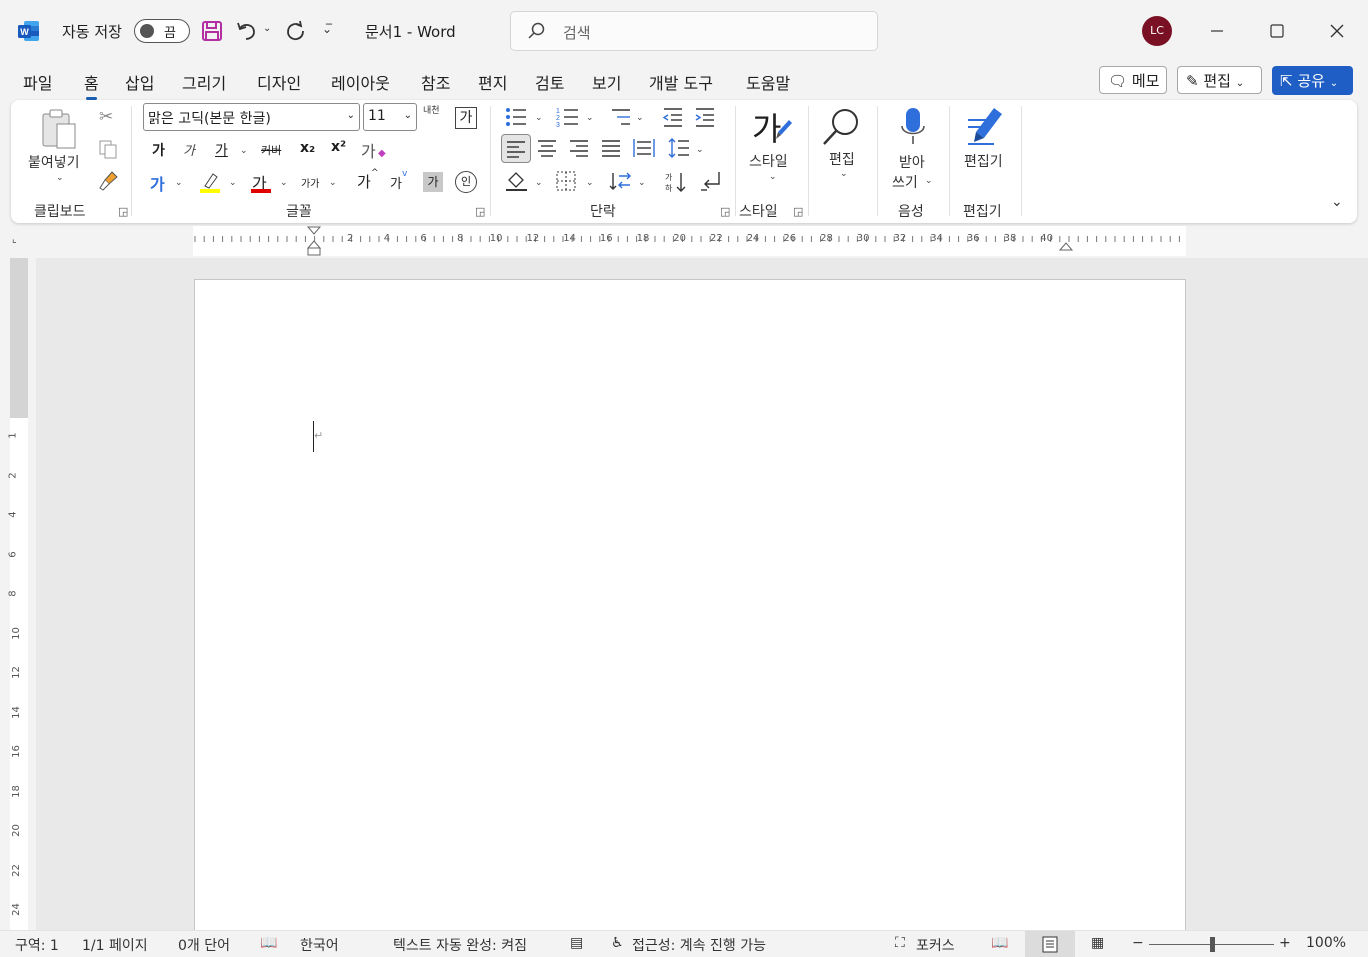 The image size is (1368, 957). What do you see at coordinates (466, 182) in the screenshot?
I see `enclose-chars-button: 인` at bounding box center [466, 182].